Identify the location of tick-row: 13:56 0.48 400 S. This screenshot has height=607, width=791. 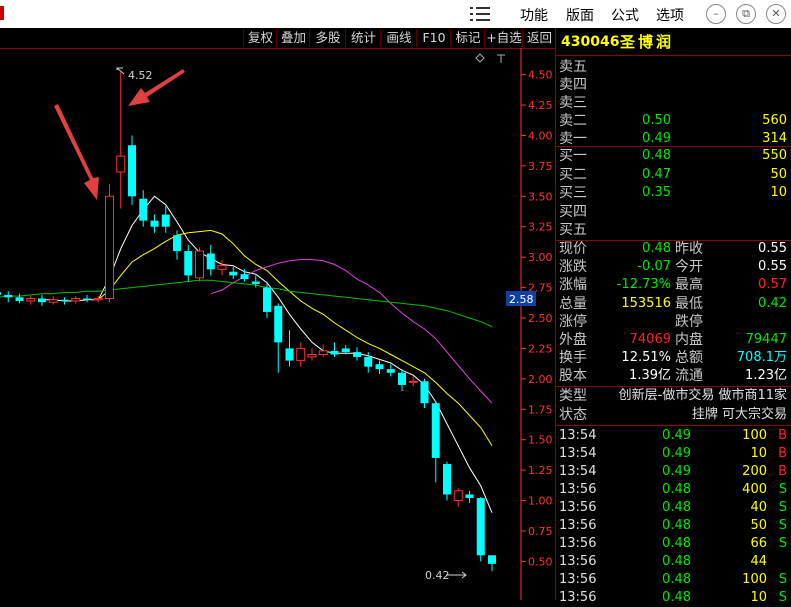
(673, 490).